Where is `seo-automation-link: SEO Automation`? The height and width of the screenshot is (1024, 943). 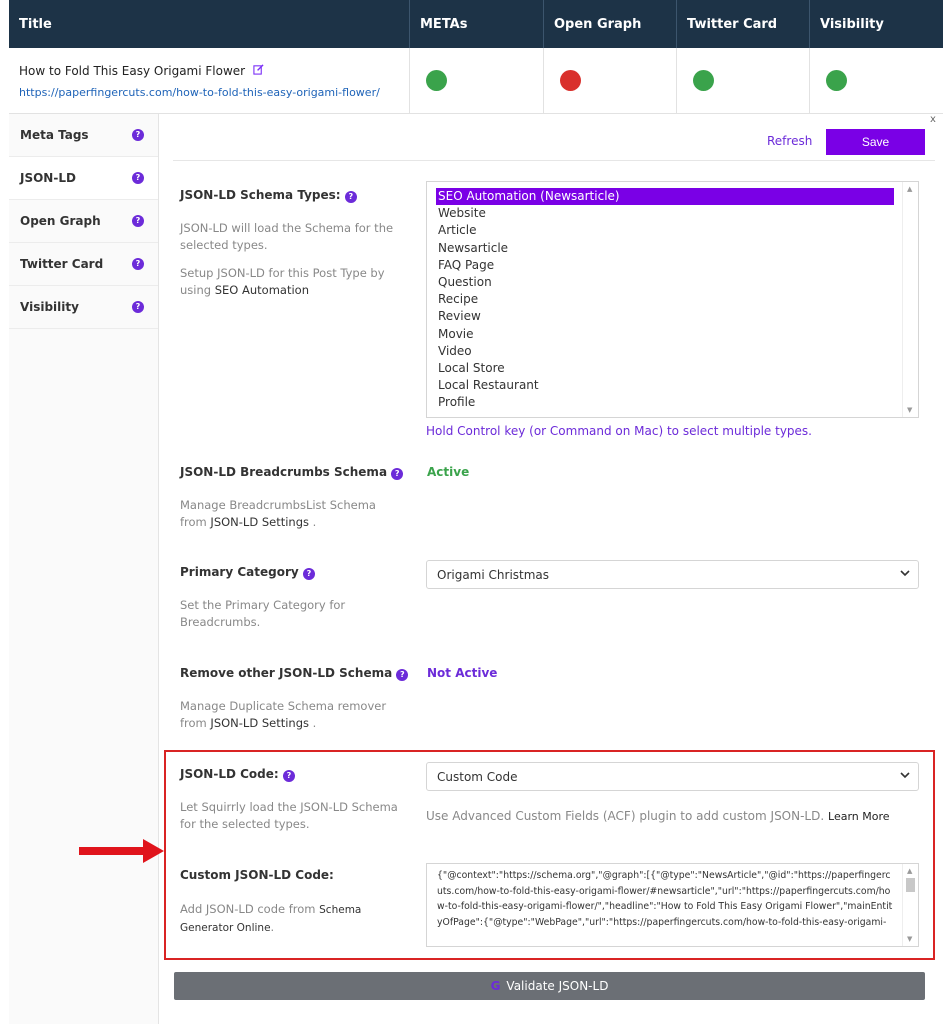
seo-automation-link: SEO Automation is located at coordinates (262, 290).